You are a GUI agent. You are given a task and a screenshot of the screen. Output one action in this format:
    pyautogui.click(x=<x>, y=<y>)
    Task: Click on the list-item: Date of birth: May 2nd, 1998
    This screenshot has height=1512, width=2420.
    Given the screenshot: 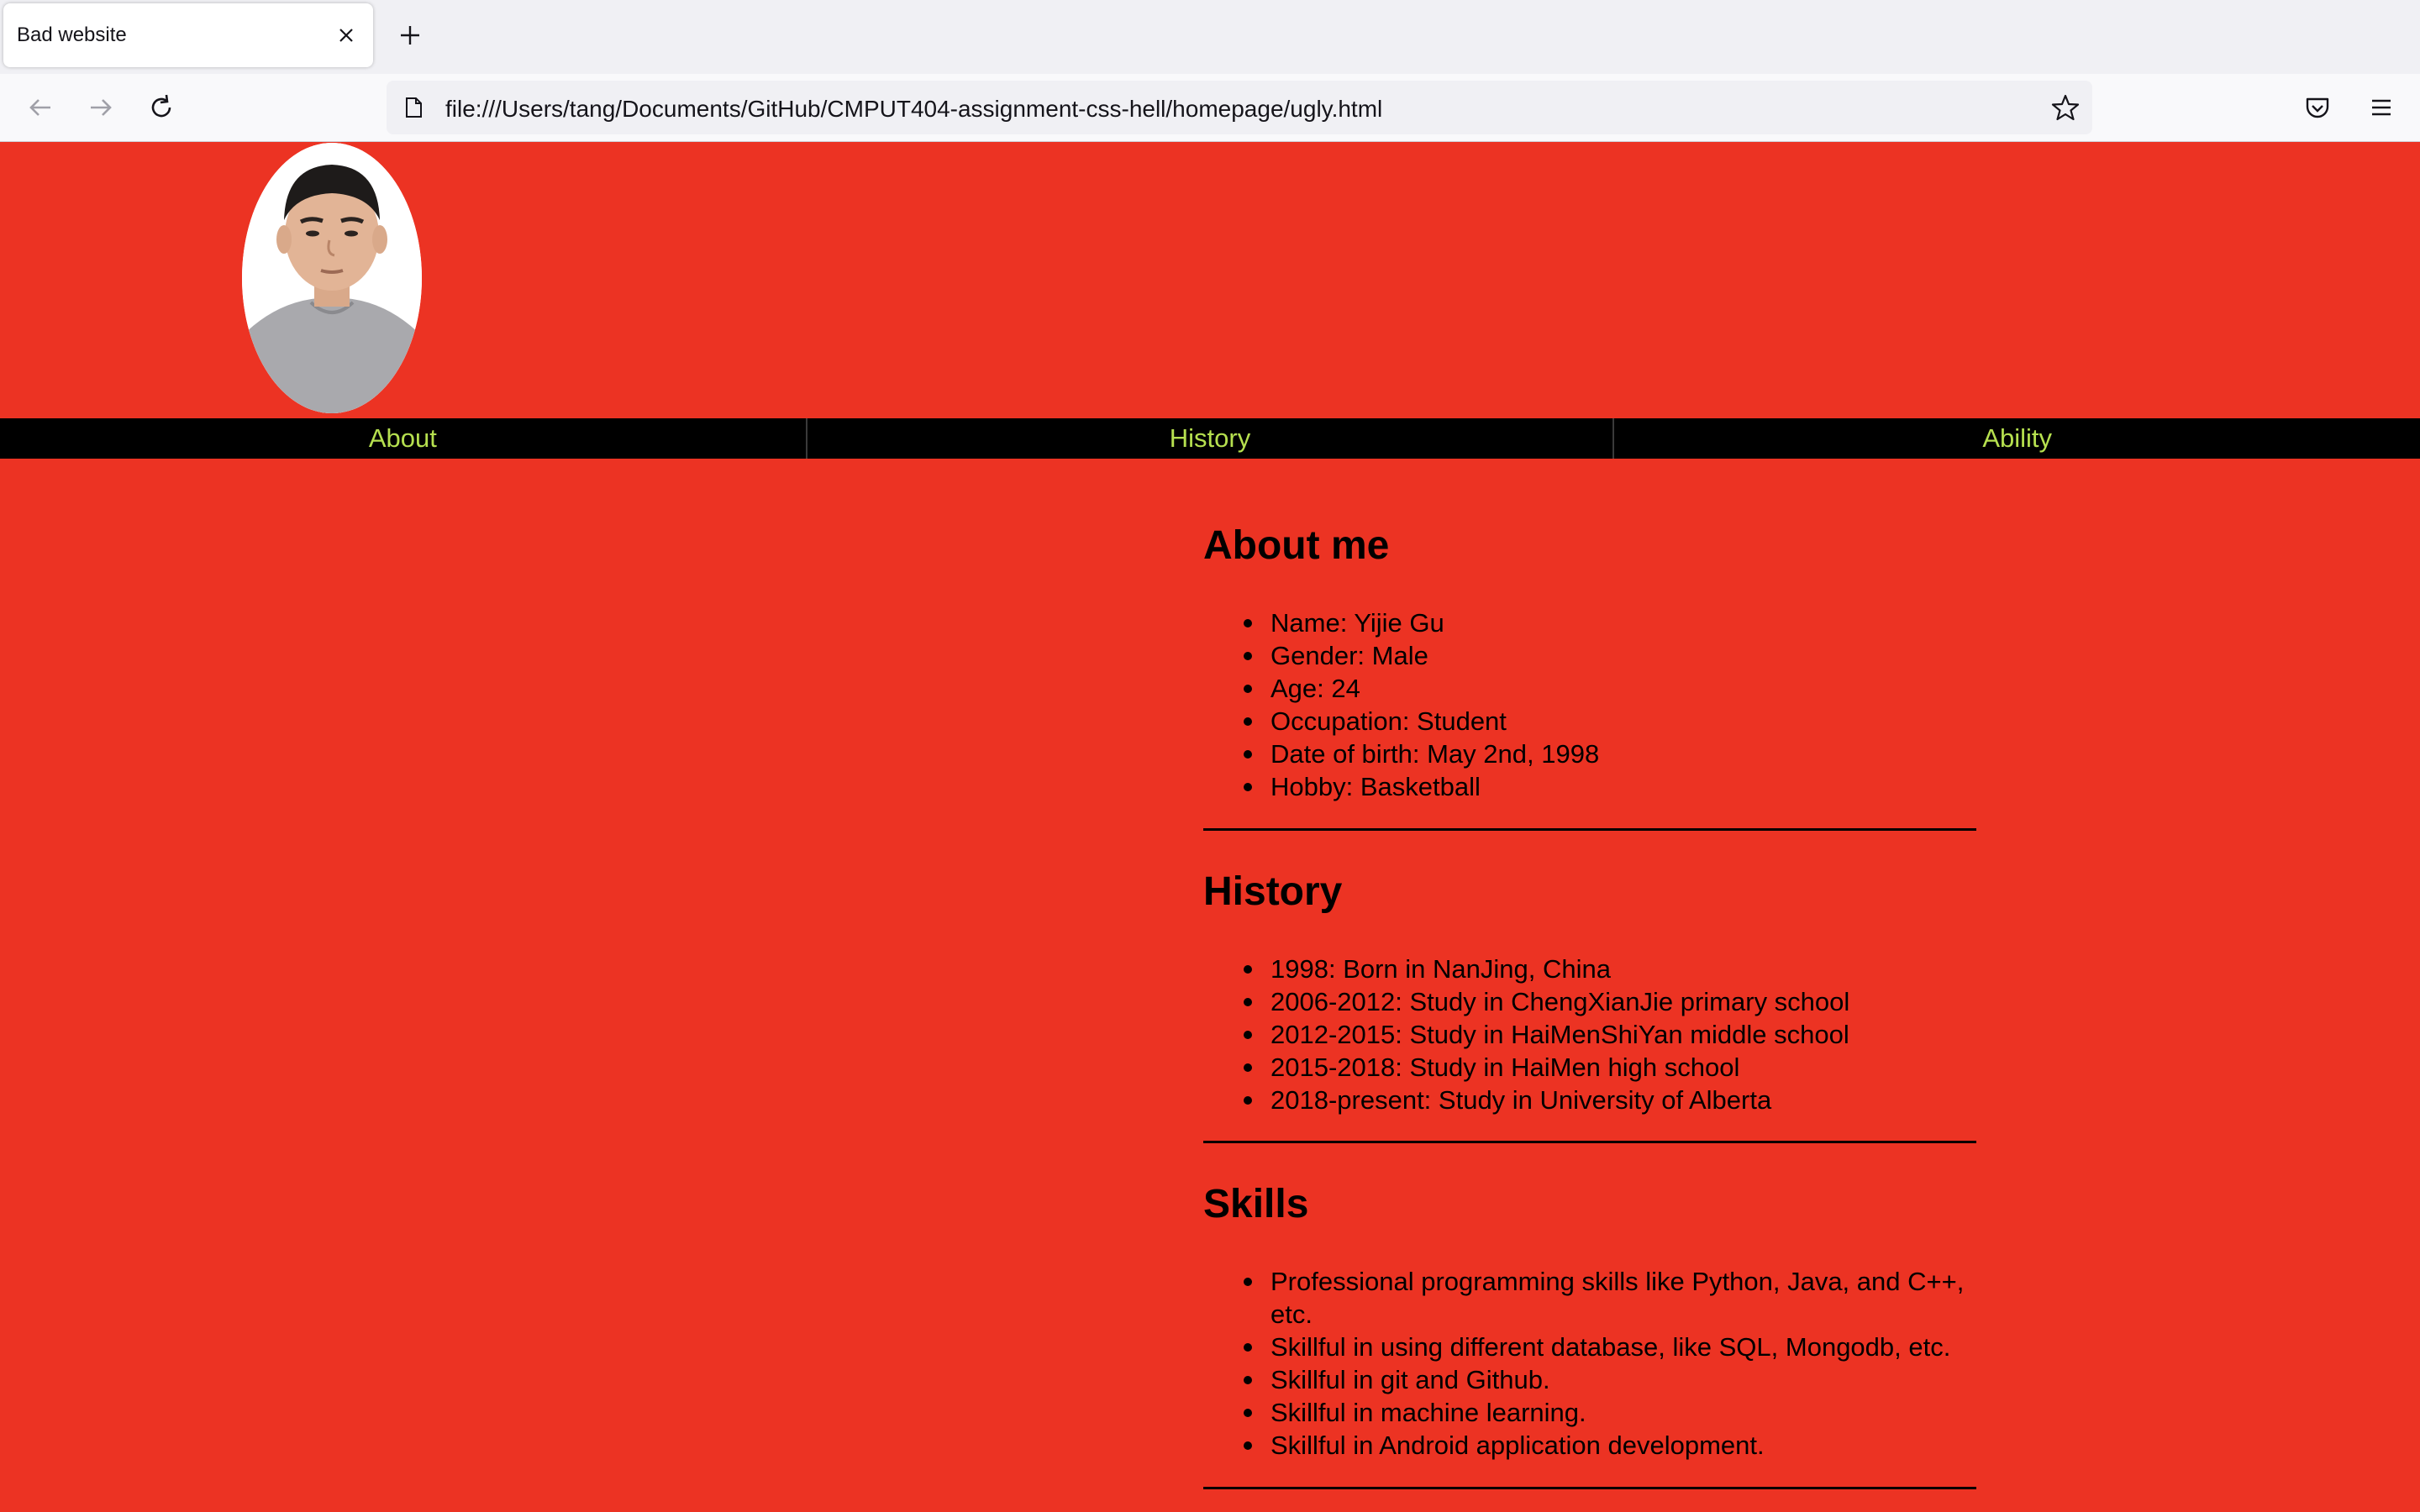 What is the action you would take?
    pyautogui.click(x=1610, y=754)
    